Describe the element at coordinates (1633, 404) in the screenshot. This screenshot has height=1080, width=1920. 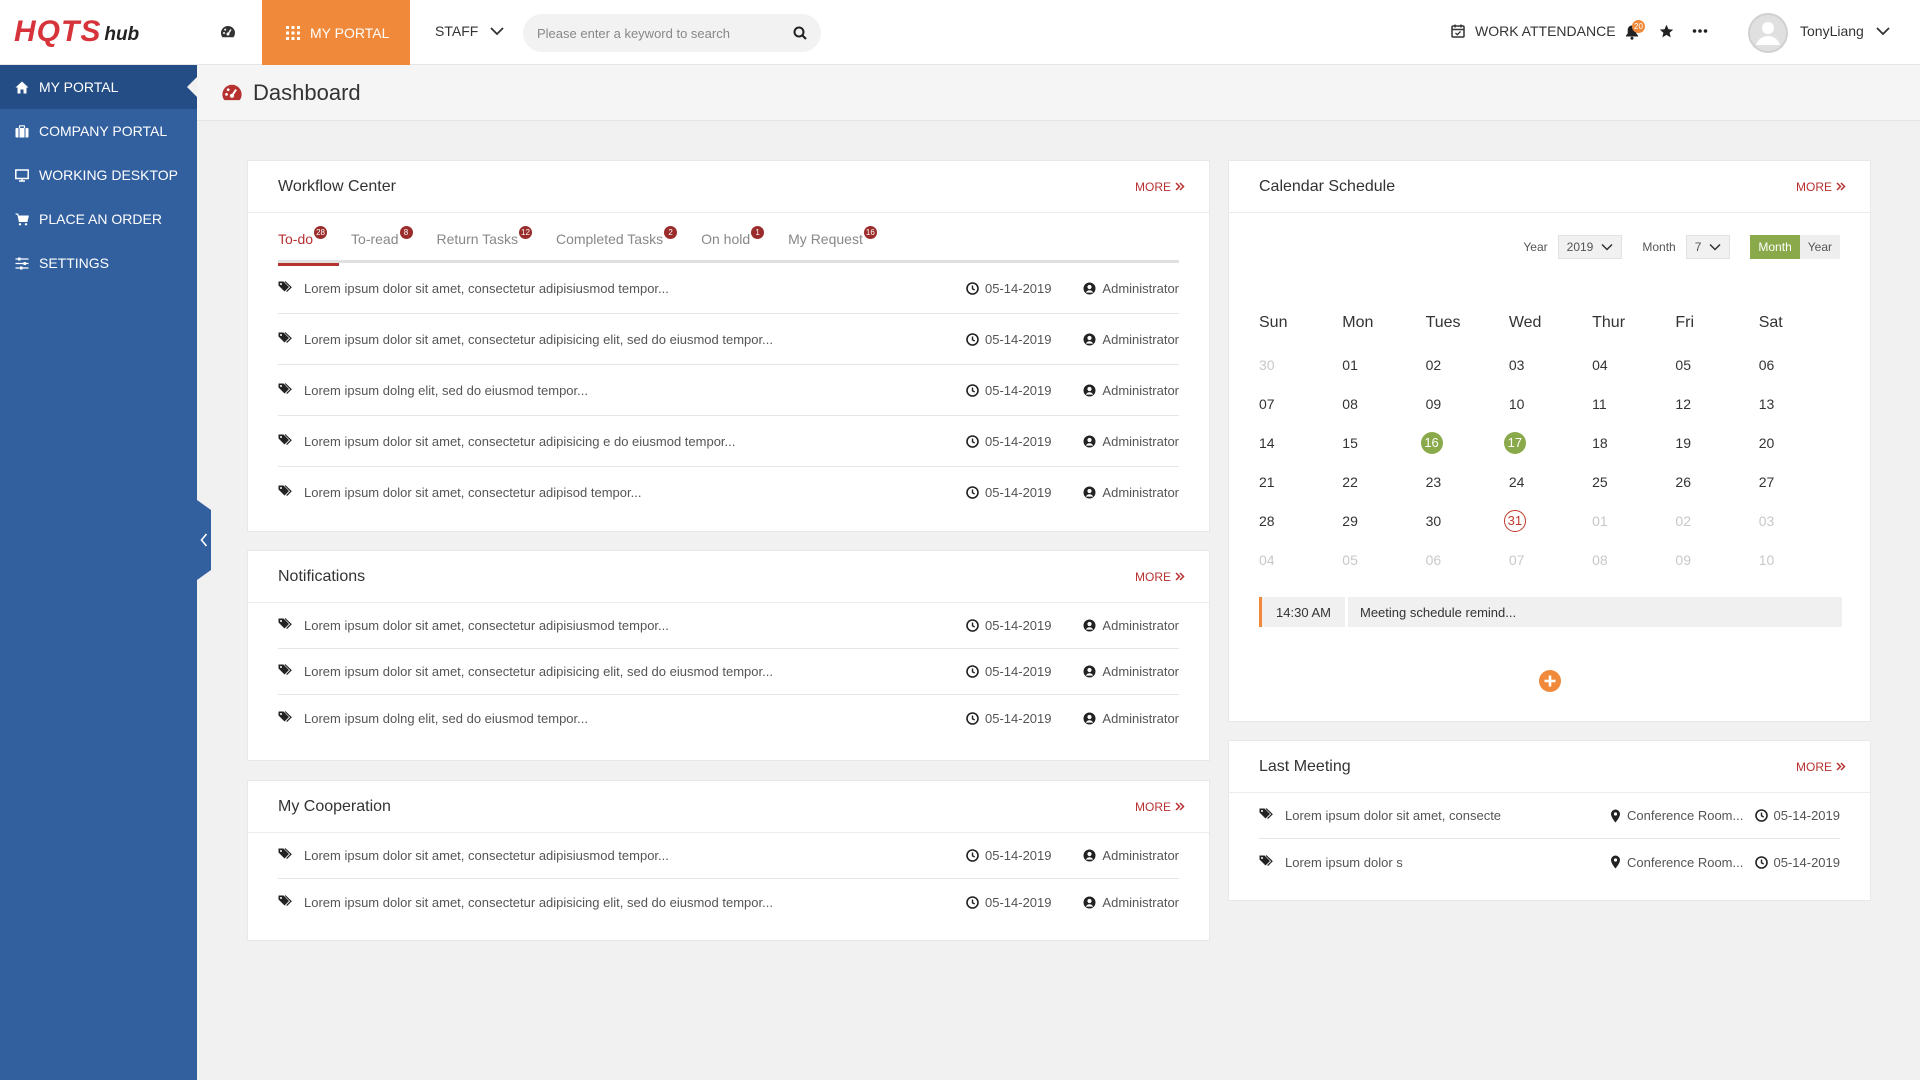
I see `calendar-day: 11` at that location.